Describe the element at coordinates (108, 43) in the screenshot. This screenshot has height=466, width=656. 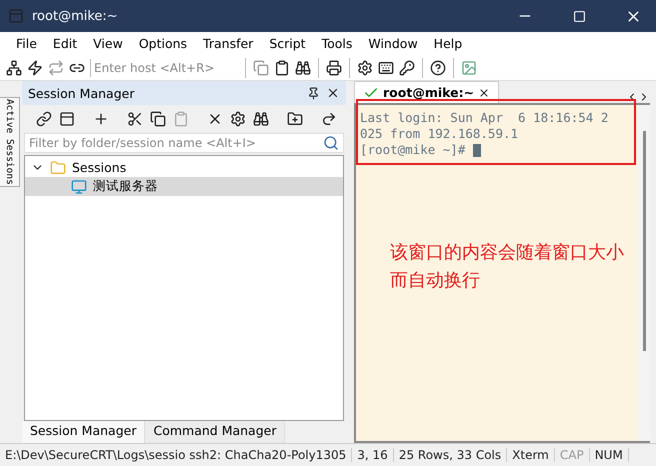
I see `menu-item: View` at that location.